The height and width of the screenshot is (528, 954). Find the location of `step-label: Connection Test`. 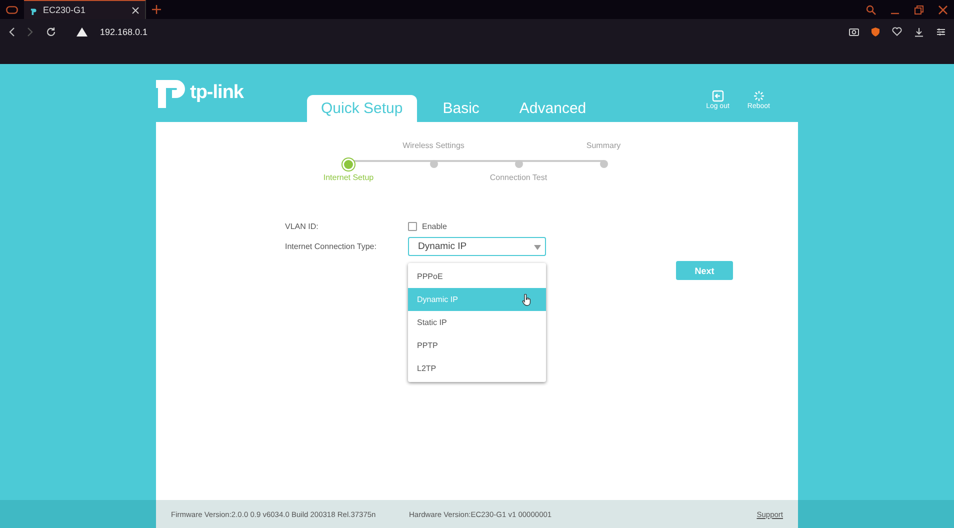

step-label: Connection Test is located at coordinates (518, 178).